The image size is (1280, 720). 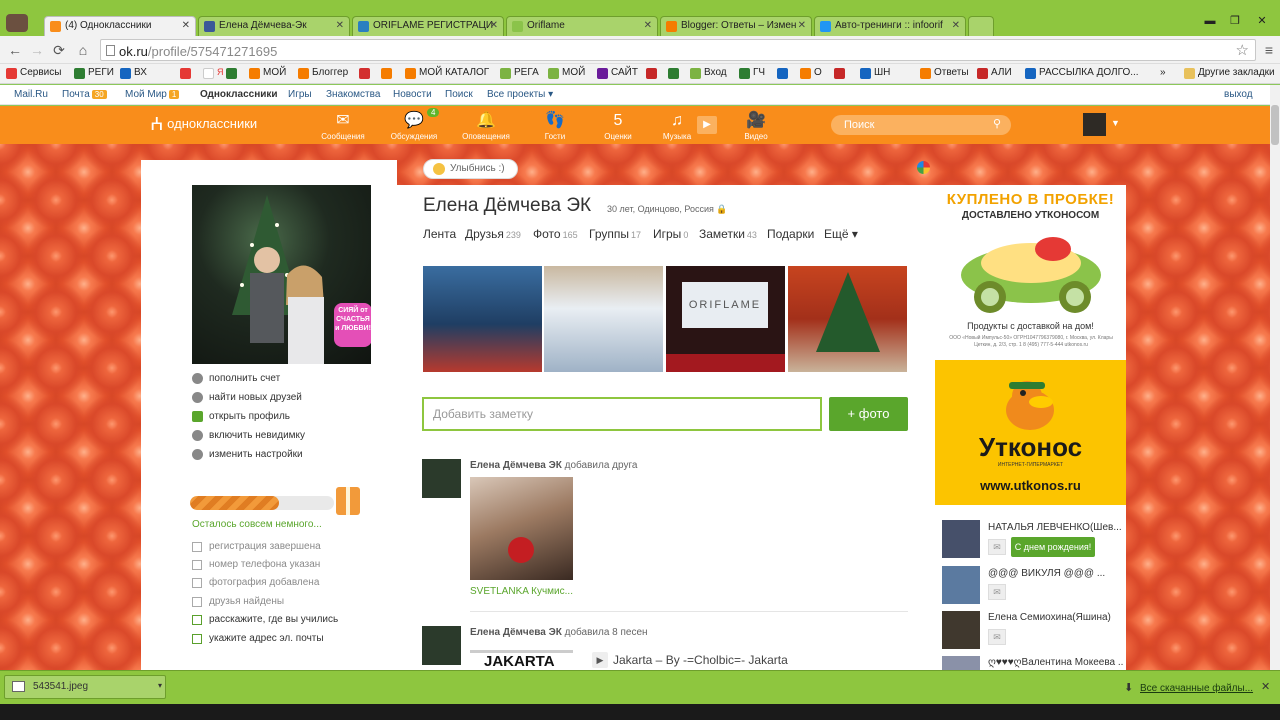 What do you see at coordinates (1055, 617) in the screenshot?
I see `friend-name: Елена Семиохина(Яшина)` at bounding box center [1055, 617].